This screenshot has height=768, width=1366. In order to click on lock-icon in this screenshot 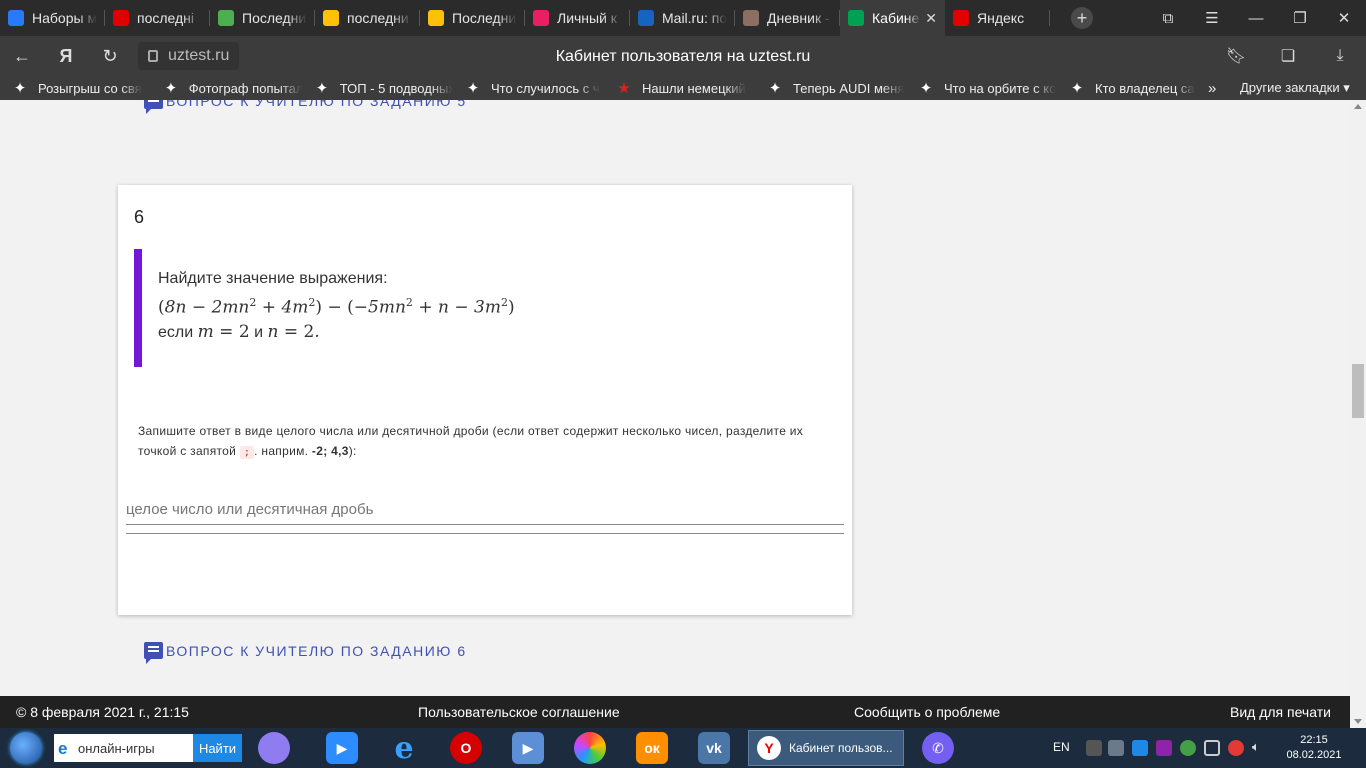, I will do `click(153, 56)`.